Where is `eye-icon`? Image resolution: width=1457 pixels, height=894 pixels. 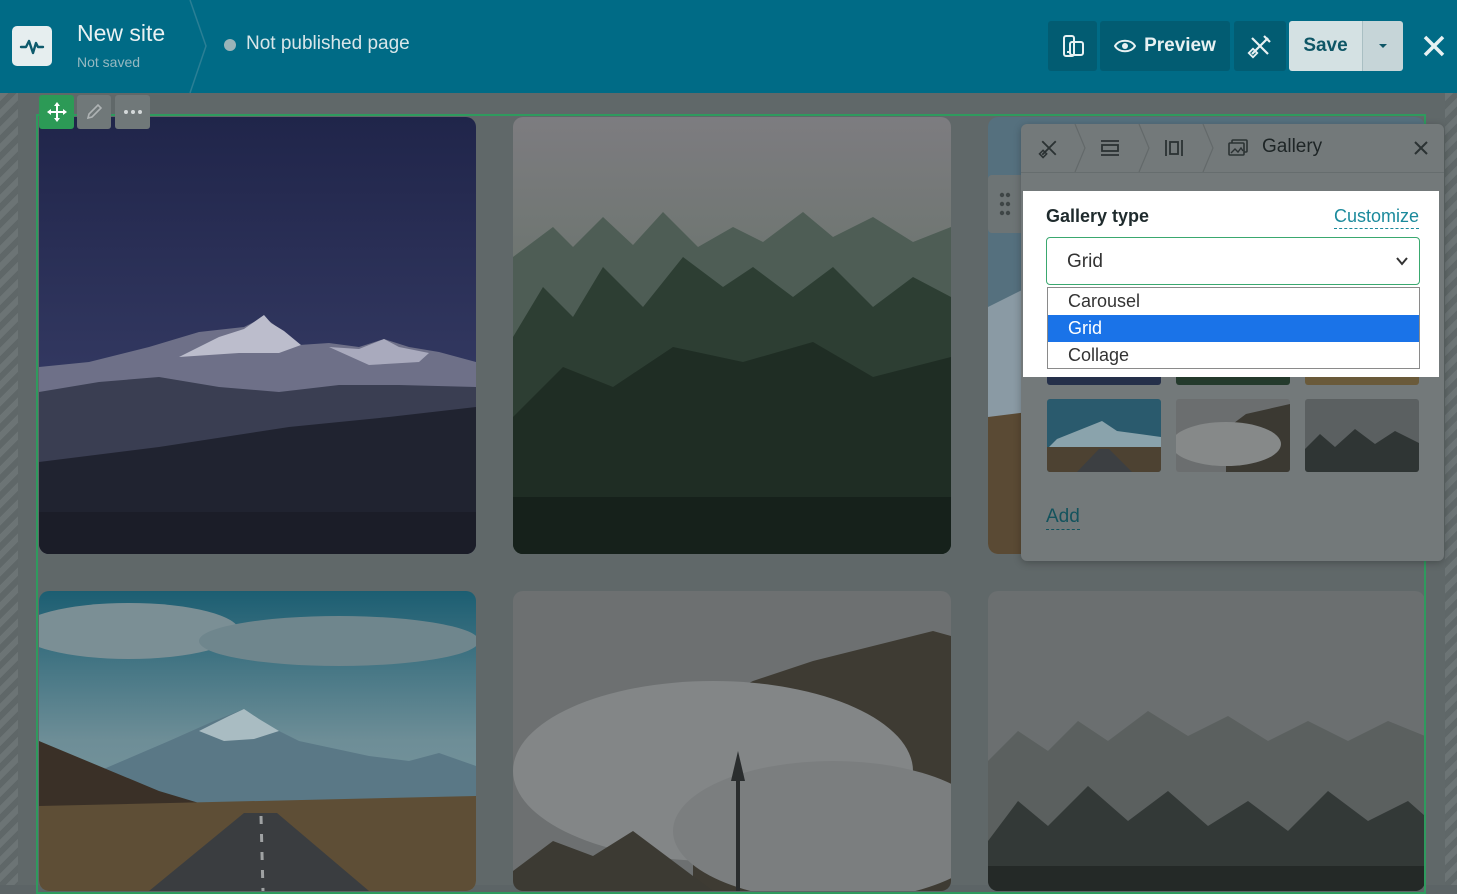 eye-icon is located at coordinates (1125, 46).